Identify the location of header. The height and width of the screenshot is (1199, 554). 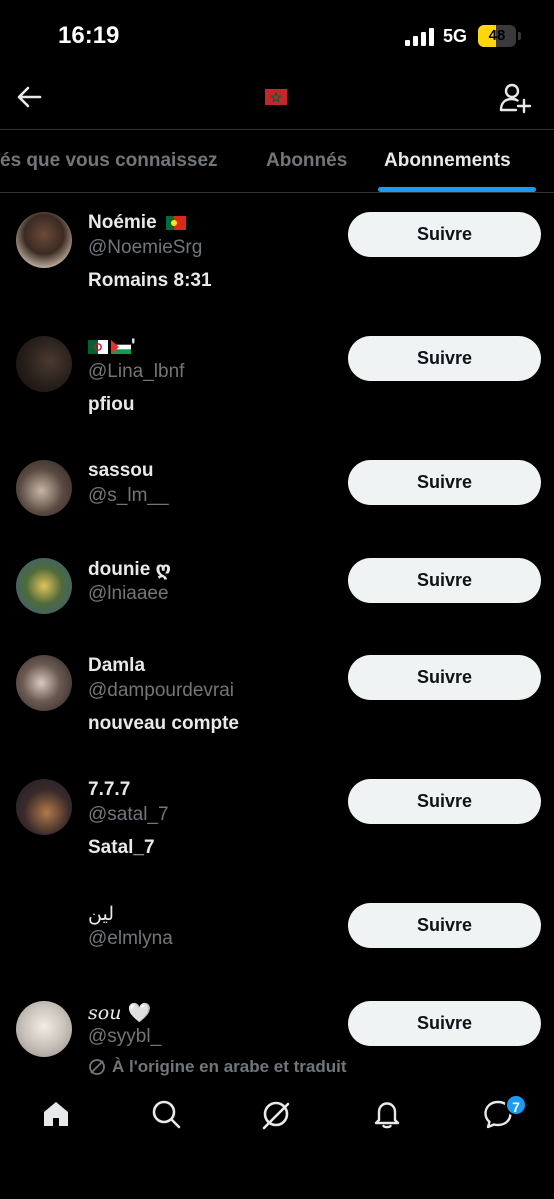
(277, 101).